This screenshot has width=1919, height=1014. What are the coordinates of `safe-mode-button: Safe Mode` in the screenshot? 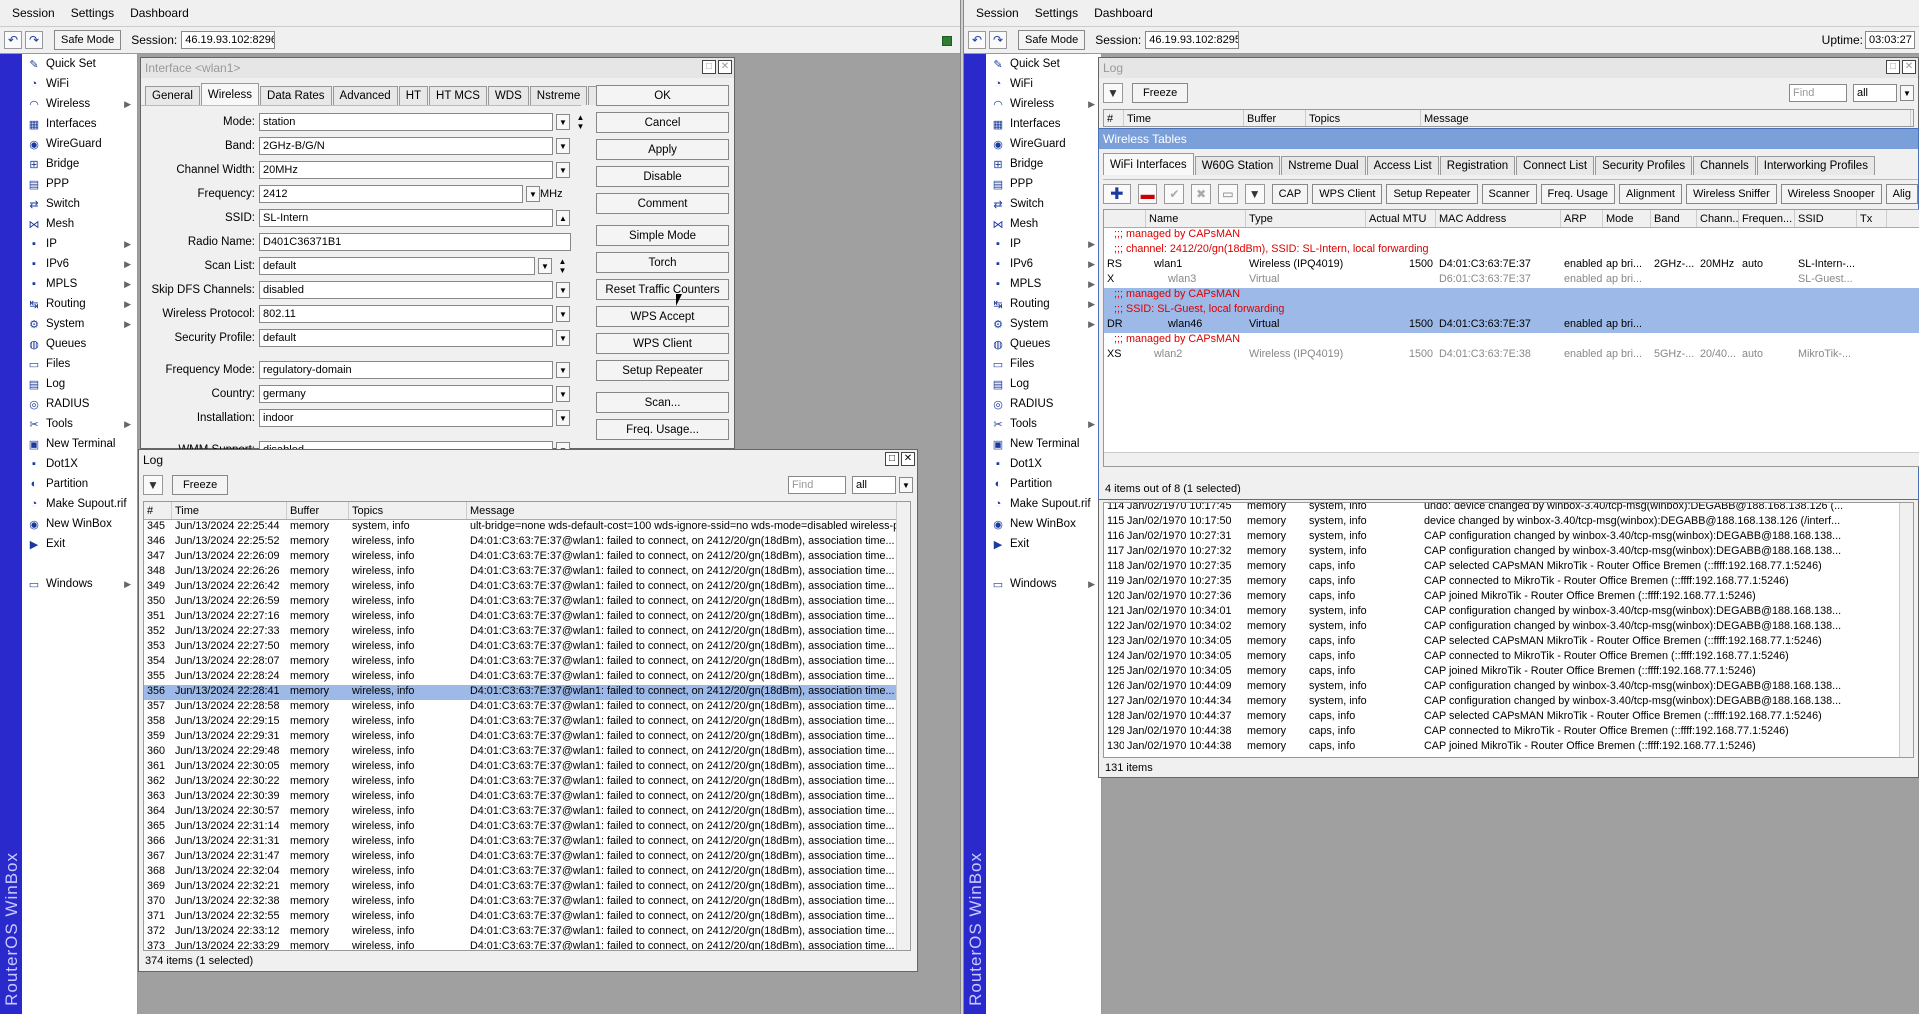 It's located at (1052, 40).